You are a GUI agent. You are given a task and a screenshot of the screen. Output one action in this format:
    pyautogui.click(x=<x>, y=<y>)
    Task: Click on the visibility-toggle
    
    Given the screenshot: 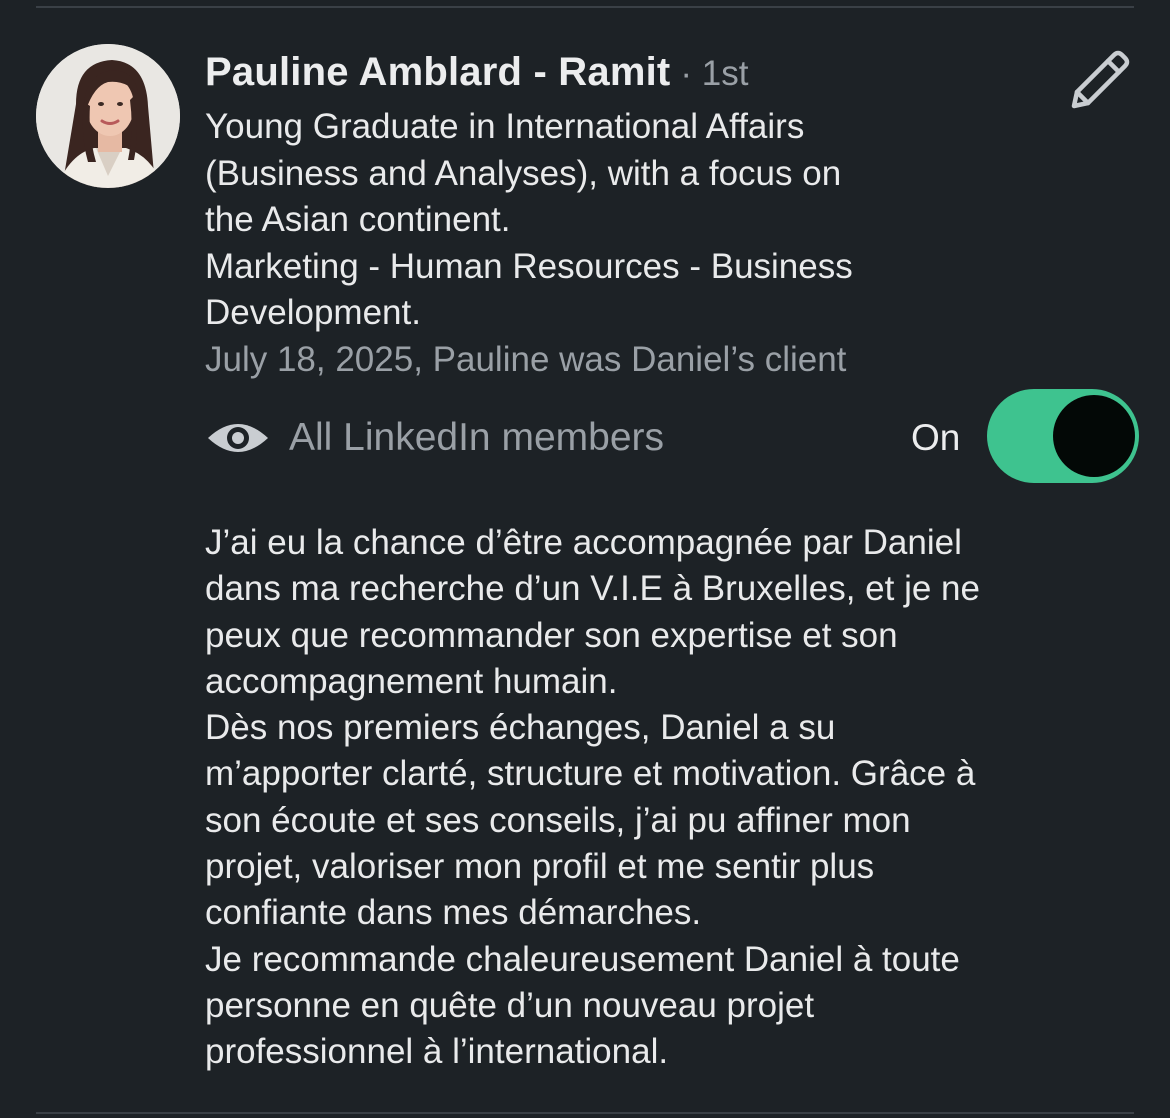 What is the action you would take?
    pyautogui.click(x=1063, y=436)
    